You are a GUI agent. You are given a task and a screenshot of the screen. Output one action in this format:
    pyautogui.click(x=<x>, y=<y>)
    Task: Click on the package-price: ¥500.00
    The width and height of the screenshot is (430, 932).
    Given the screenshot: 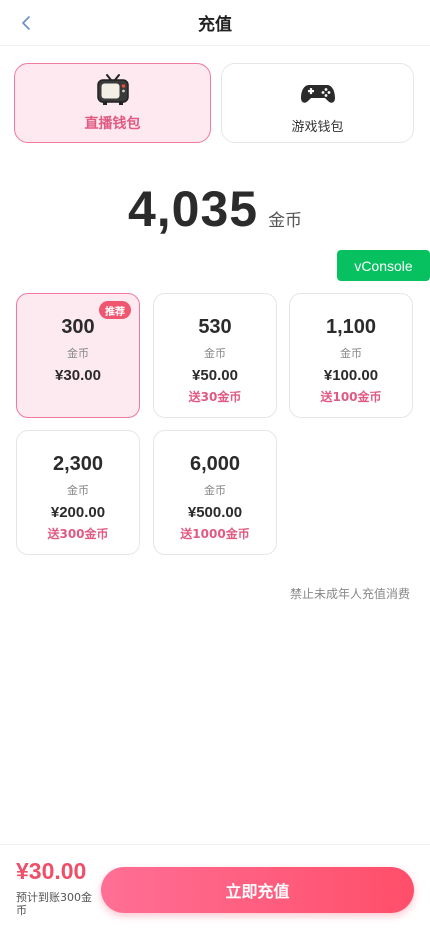 What is the action you would take?
    pyautogui.click(x=215, y=512)
    